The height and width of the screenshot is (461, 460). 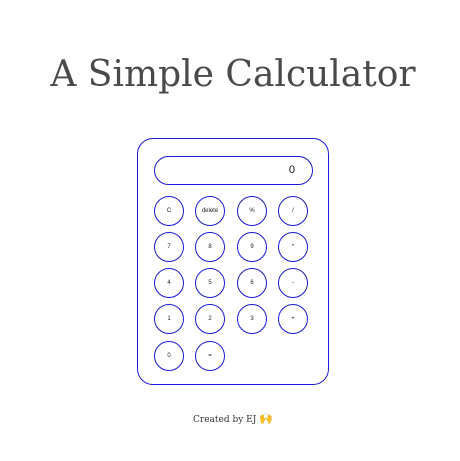 What do you see at coordinates (266, 418) in the screenshot?
I see `raising-hands-icon: 🙌` at bounding box center [266, 418].